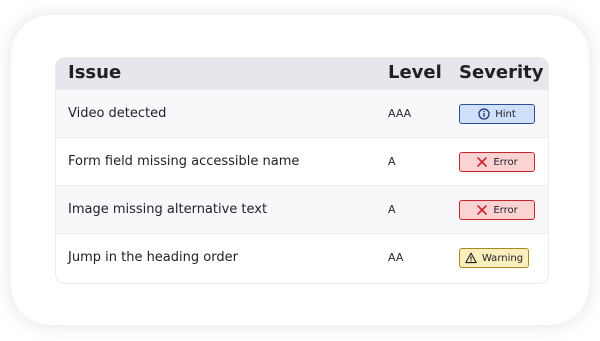 The image size is (600, 341). I want to click on table-row: Jump in the heading order AA Warning, so click(302, 257).